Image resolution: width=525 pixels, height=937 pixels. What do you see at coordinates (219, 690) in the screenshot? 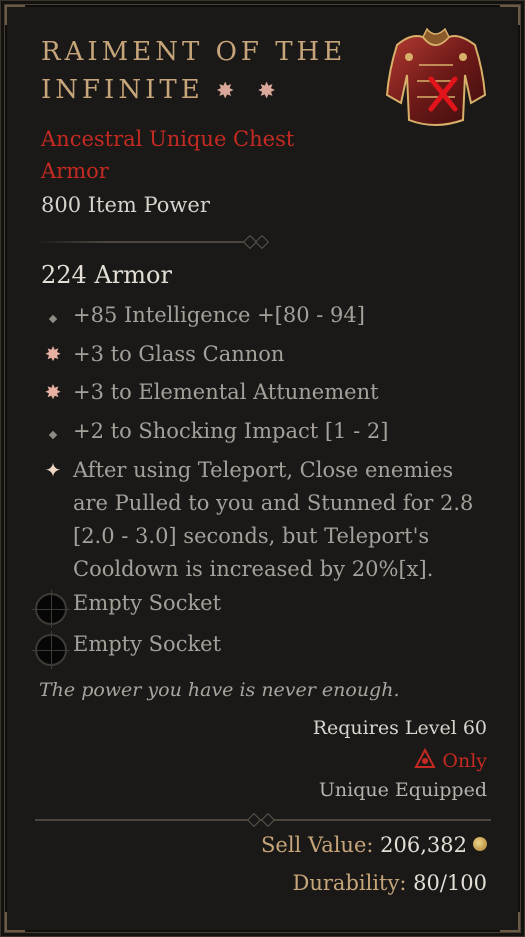
I see `flavor-text: The power you have is never enough.` at bounding box center [219, 690].